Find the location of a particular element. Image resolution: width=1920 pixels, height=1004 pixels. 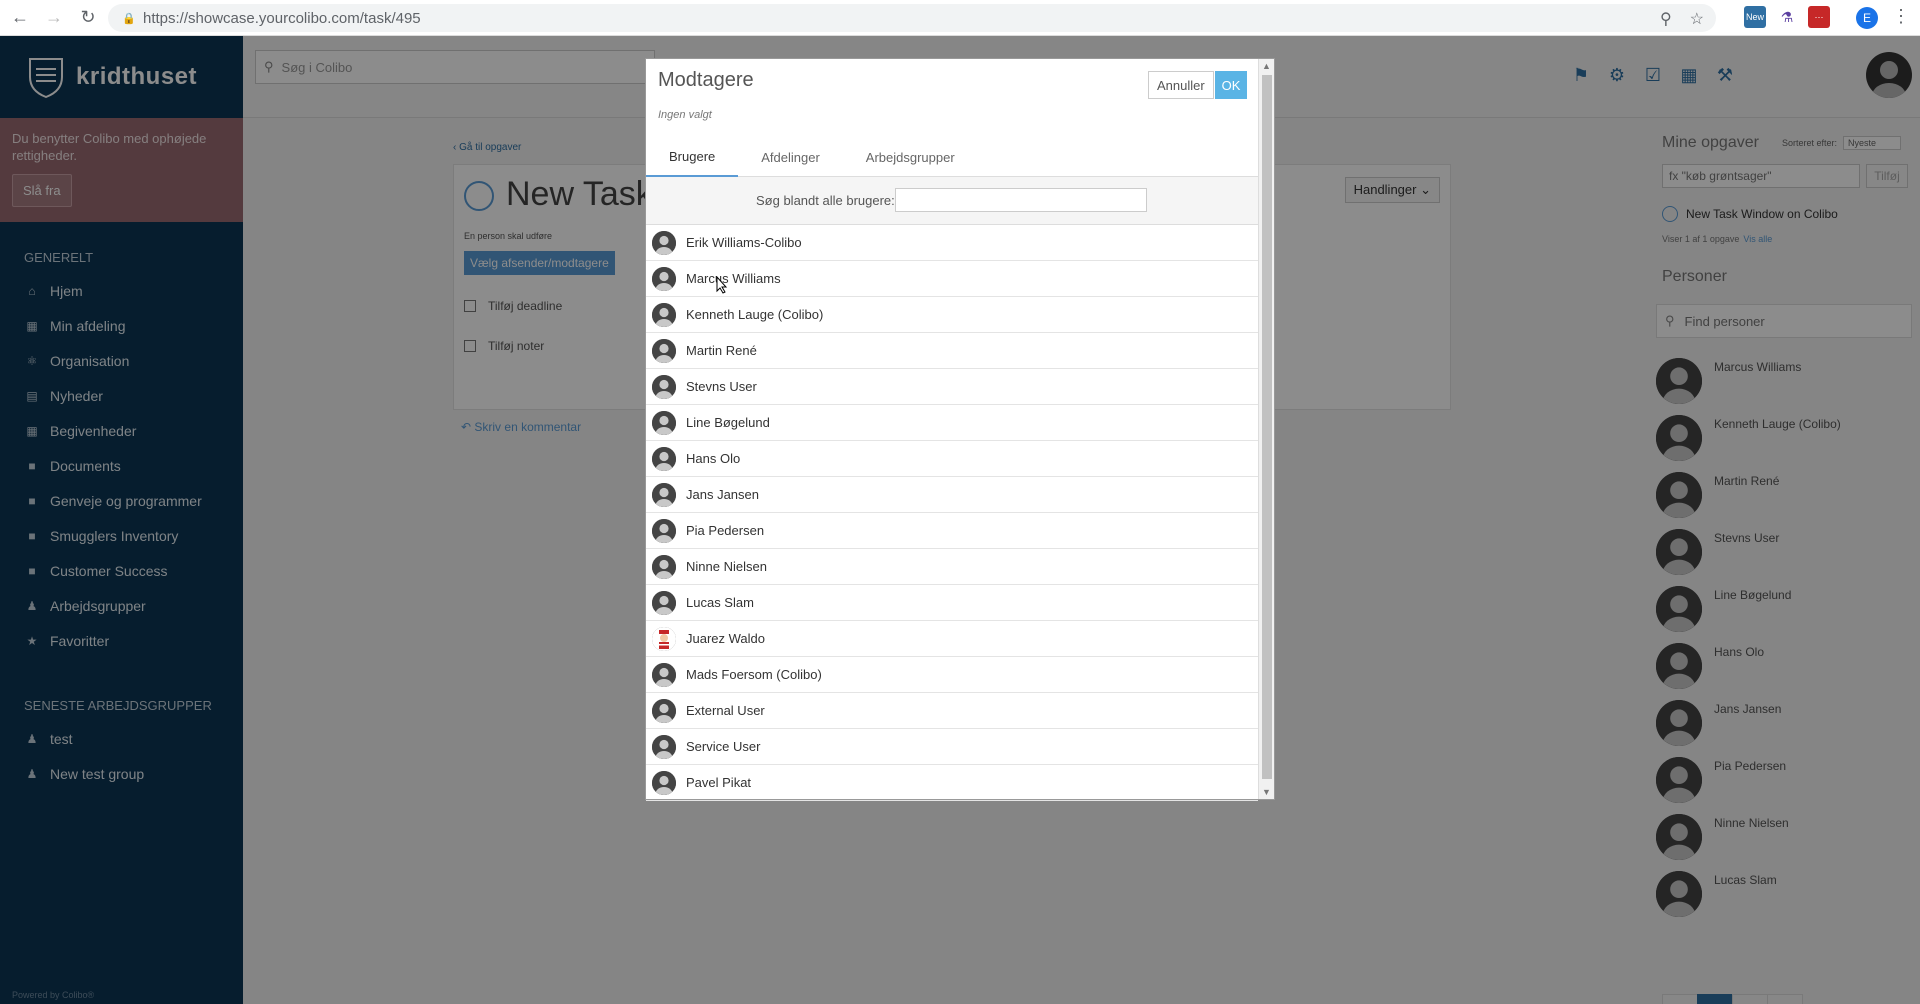

user-list-item: Martin René is located at coordinates (952, 351).